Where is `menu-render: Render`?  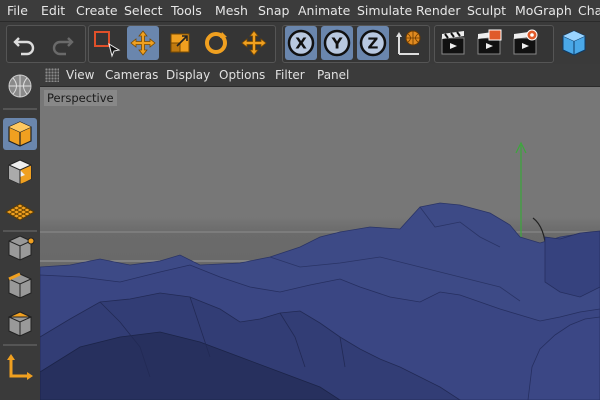 menu-render: Render is located at coordinates (438, 10).